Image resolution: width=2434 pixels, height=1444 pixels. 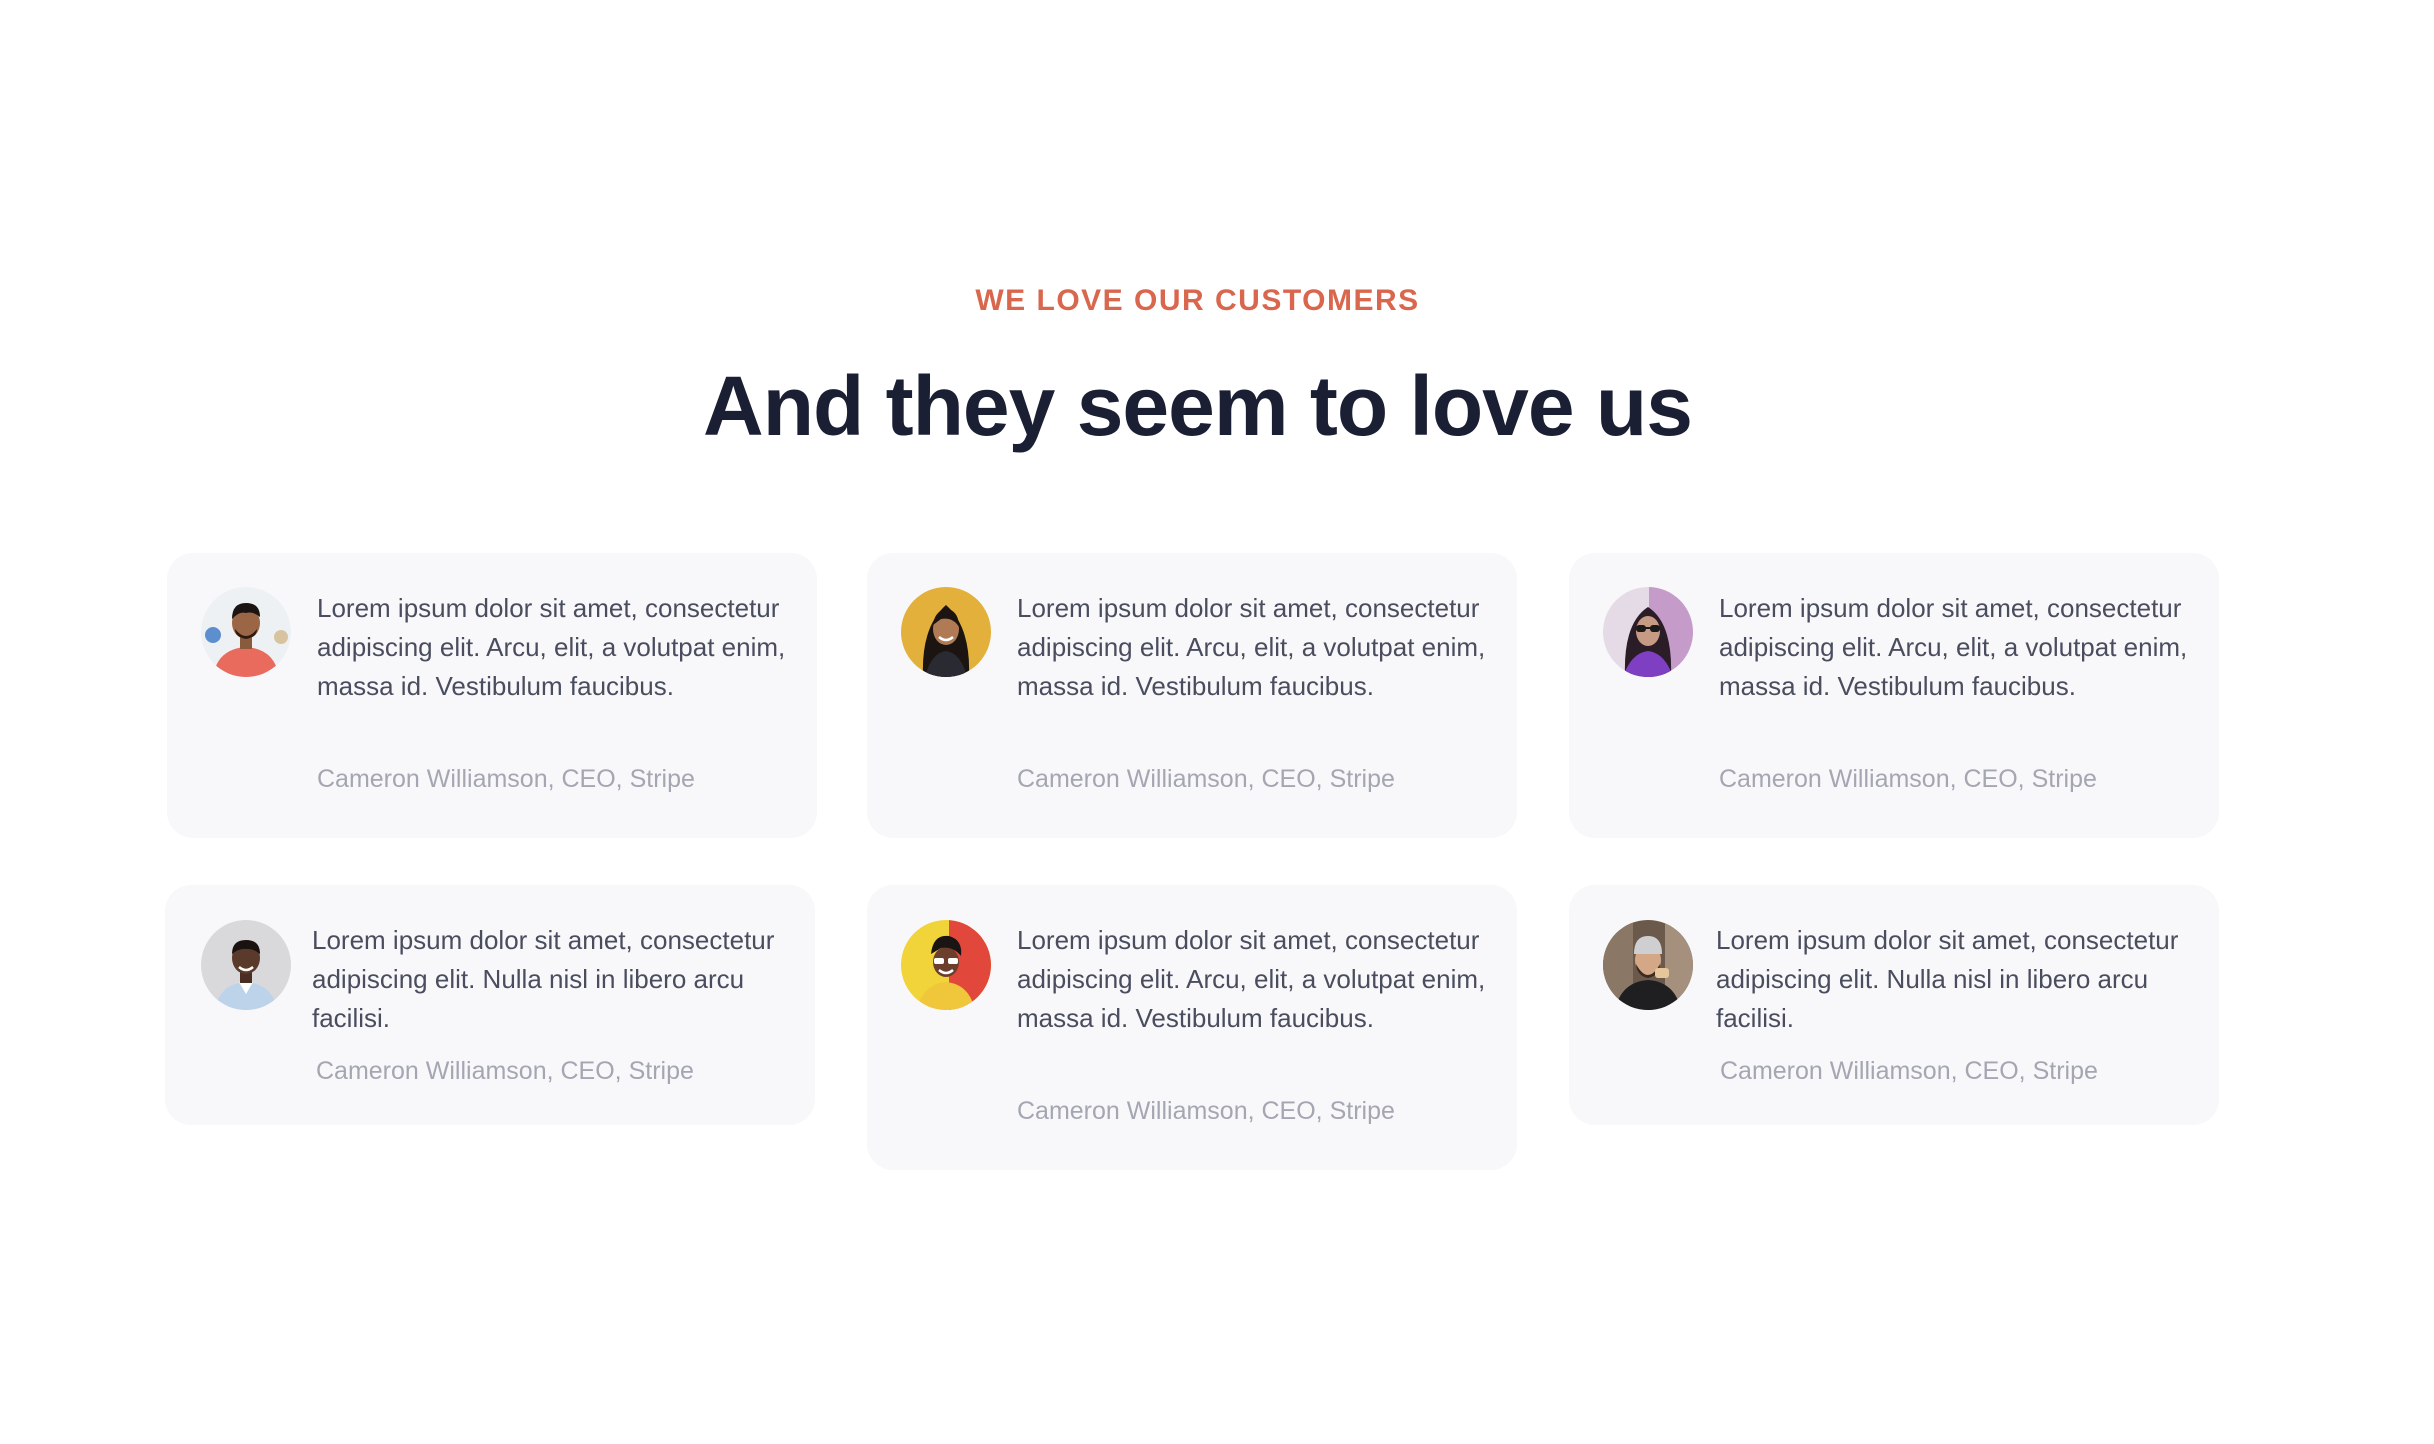 I want to click on woman-yellow-background-photo-icon, so click(x=946, y=632).